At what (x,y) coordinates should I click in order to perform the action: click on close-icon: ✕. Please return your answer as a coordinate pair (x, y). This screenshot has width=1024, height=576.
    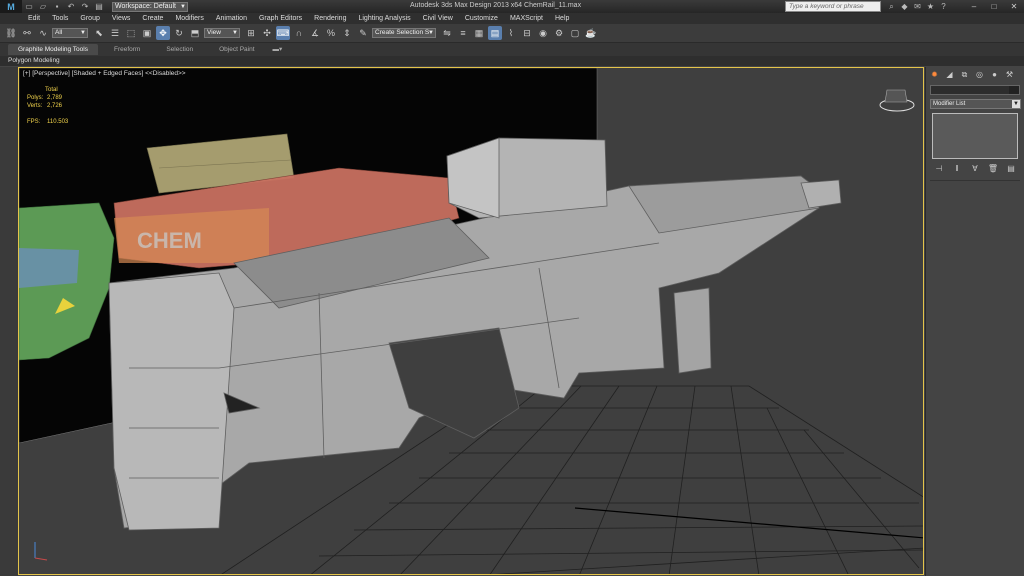
    Looking at the image, I should click on (1014, 6).